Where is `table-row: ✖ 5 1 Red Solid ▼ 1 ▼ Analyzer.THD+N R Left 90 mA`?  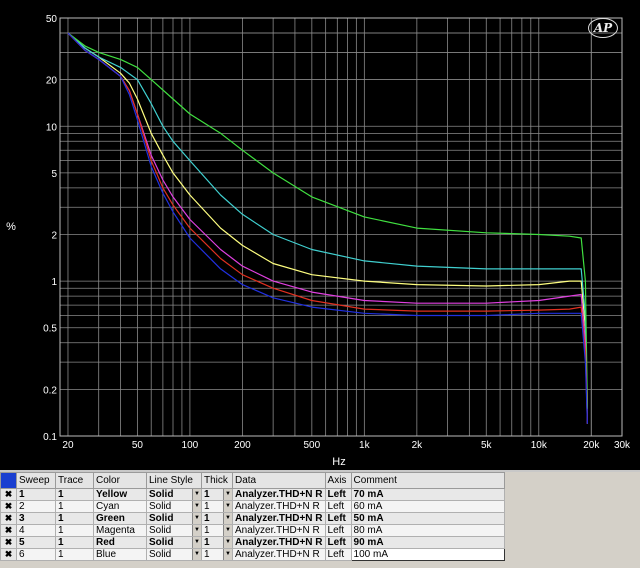
table-row: ✖ 5 1 Red Solid ▼ 1 ▼ Analyzer.THD+N R Left 90 mA is located at coordinates (252, 542).